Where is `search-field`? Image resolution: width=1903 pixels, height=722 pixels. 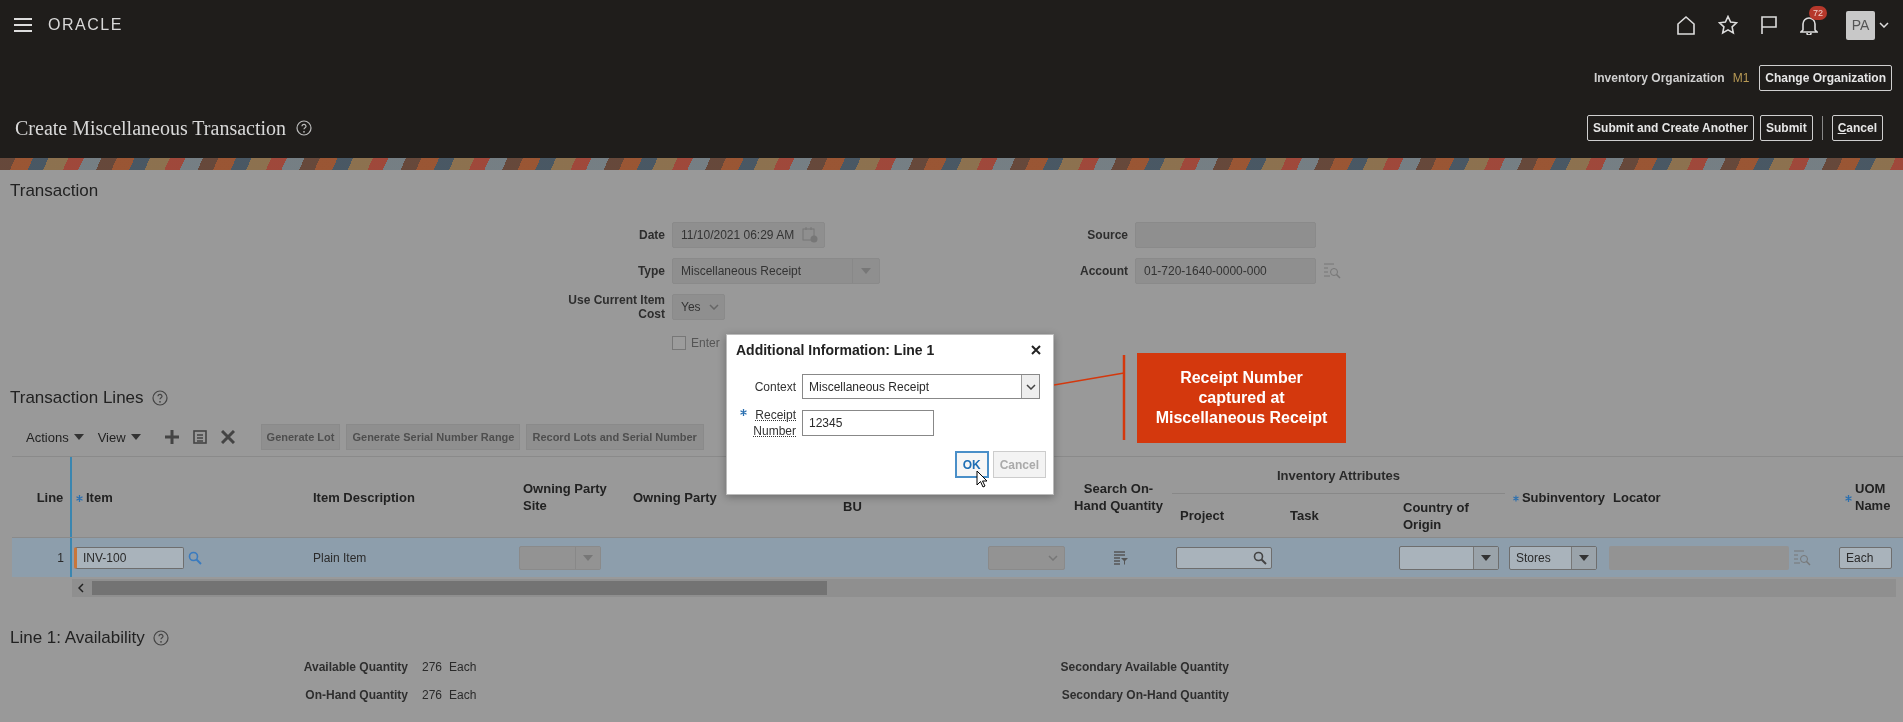
search-field is located at coordinates (1224, 557).